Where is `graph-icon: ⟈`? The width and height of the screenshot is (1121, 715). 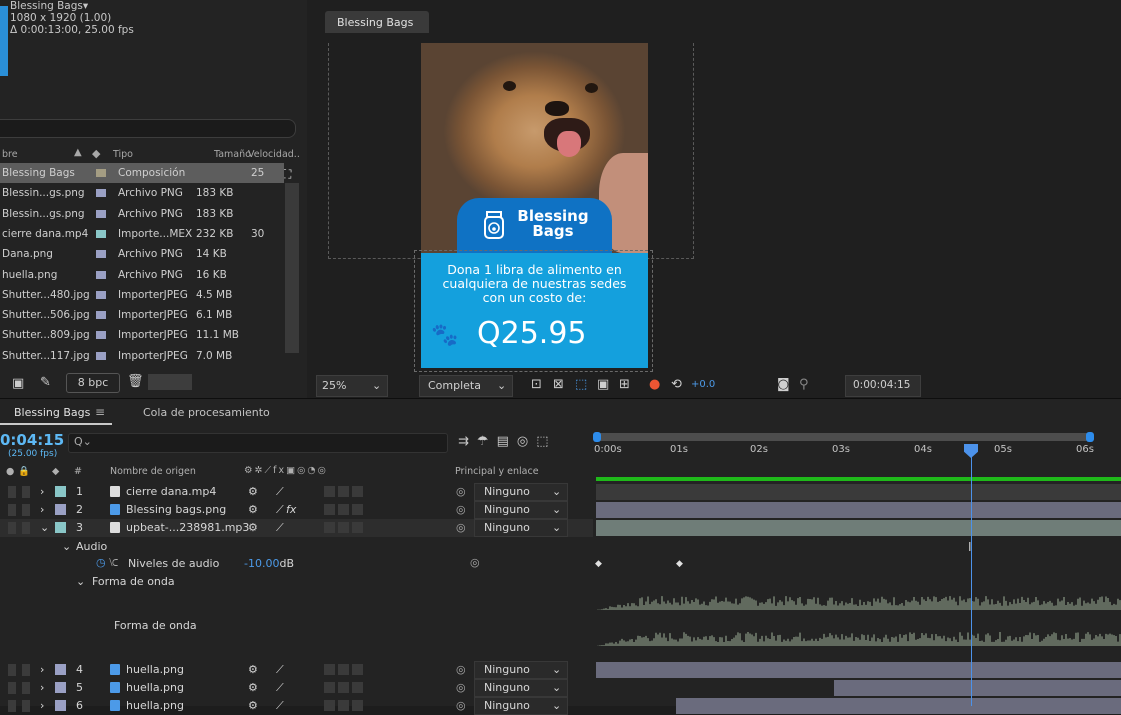 graph-icon: ⟈ is located at coordinates (113, 563).